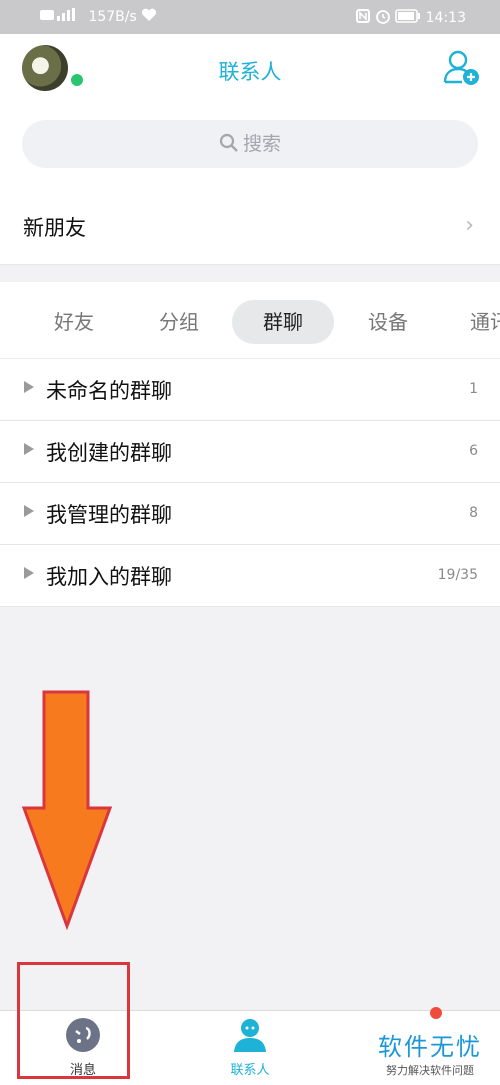 This screenshot has height=1085, width=500. What do you see at coordinates (109, 391) in the screenshot?
I see `group-category-name: 未命名的群聊` at bounding box center [109, 391].